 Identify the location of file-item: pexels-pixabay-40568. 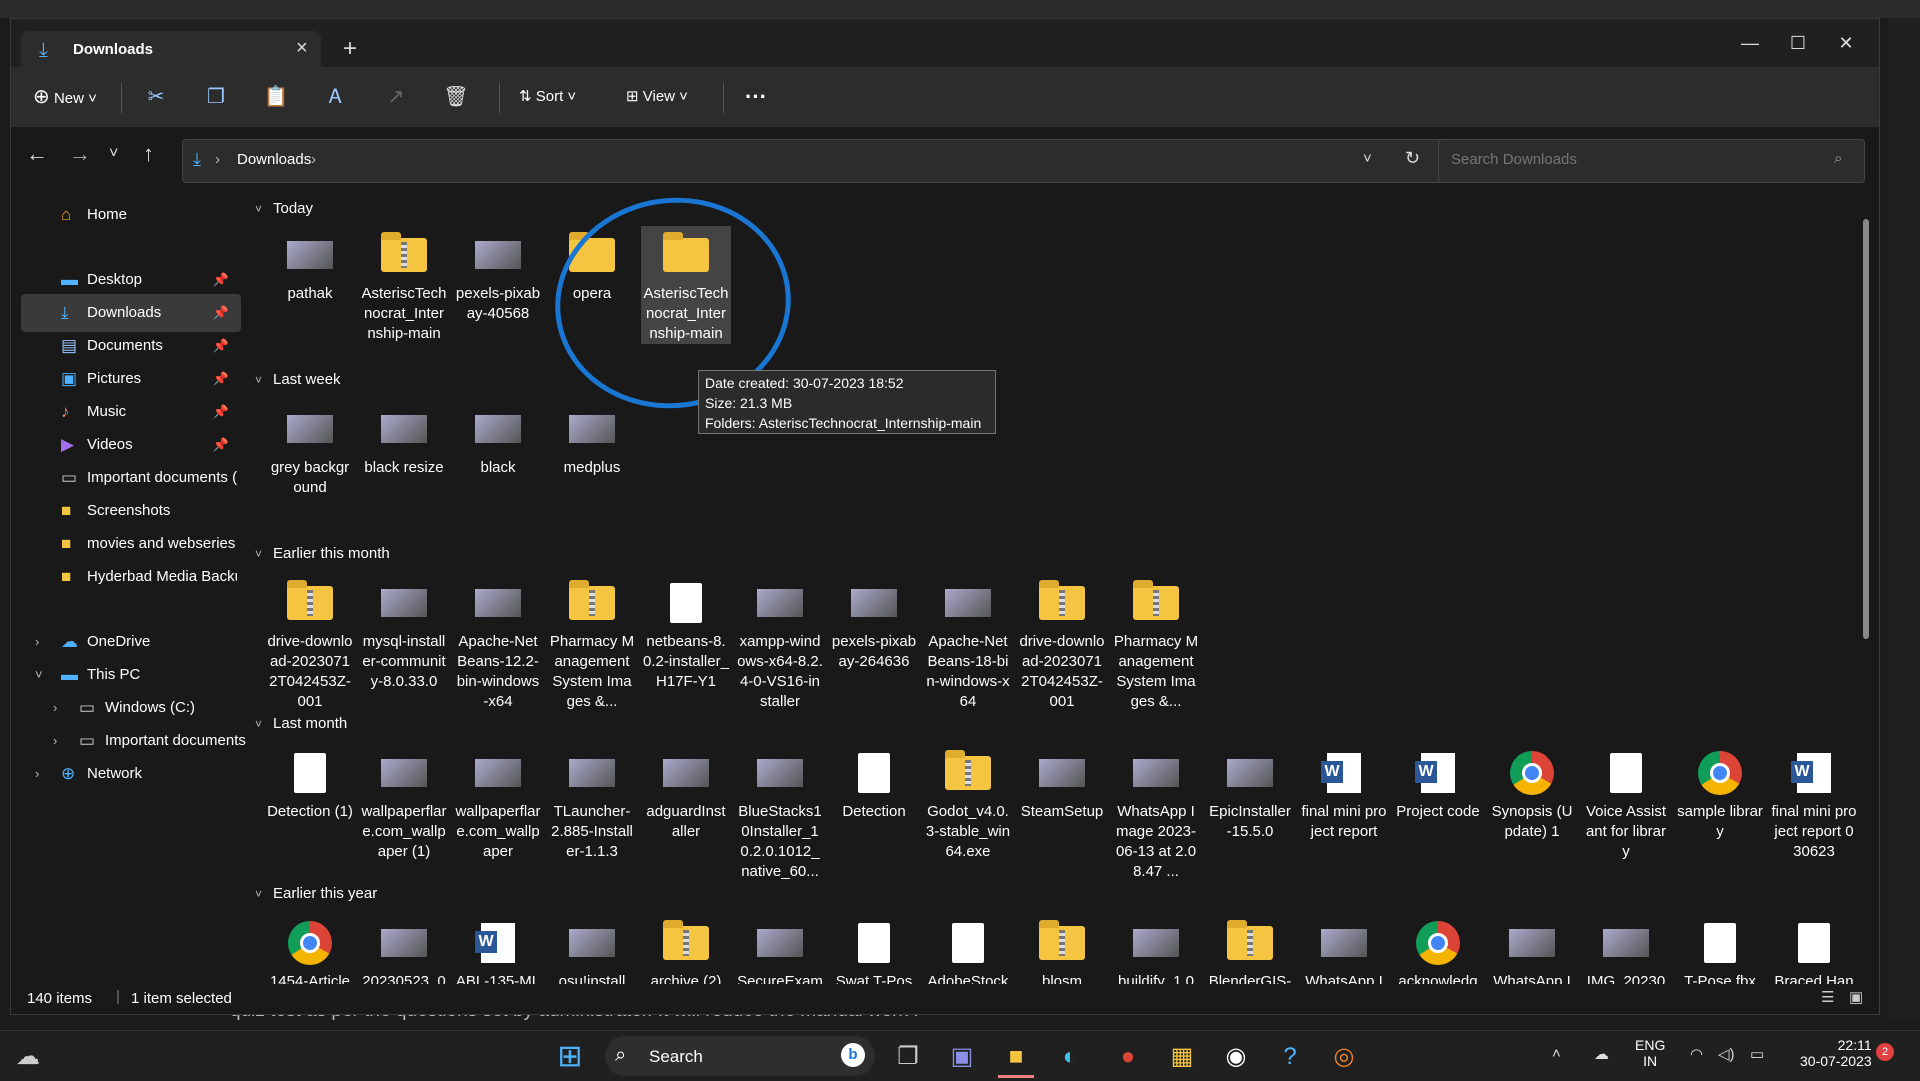
(498, 275).